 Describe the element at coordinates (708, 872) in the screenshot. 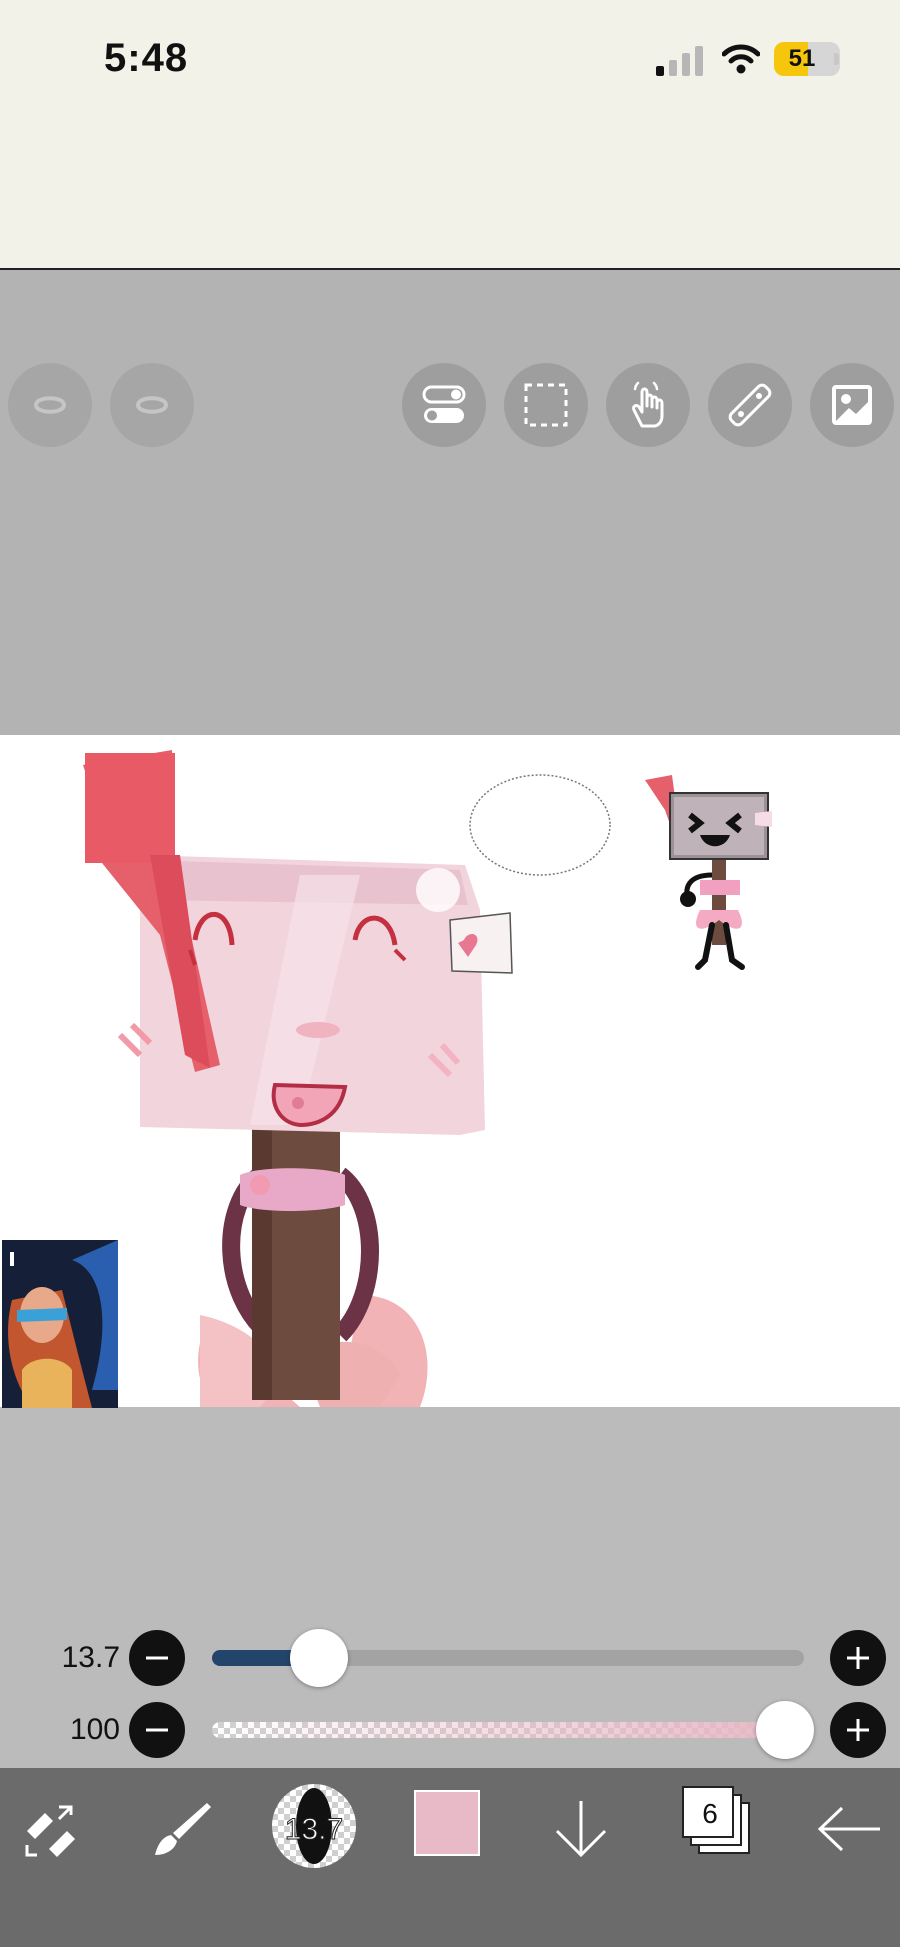

I see `small-mailbox-character` at that location.